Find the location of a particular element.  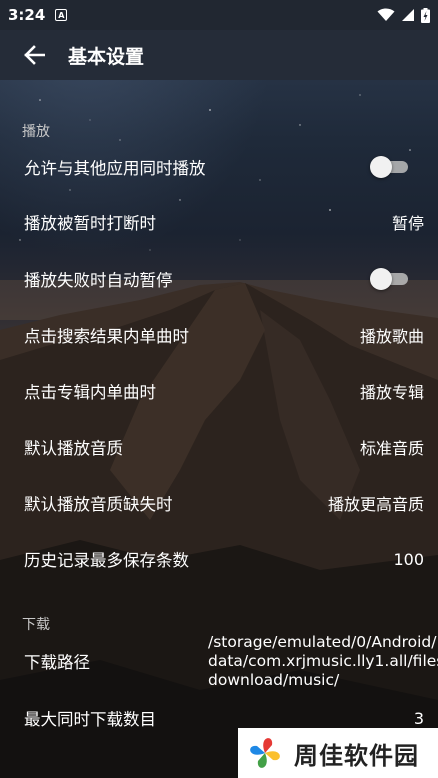

setting-label: 允许与其他应用同时播放 is located at coordinates (115, 168).